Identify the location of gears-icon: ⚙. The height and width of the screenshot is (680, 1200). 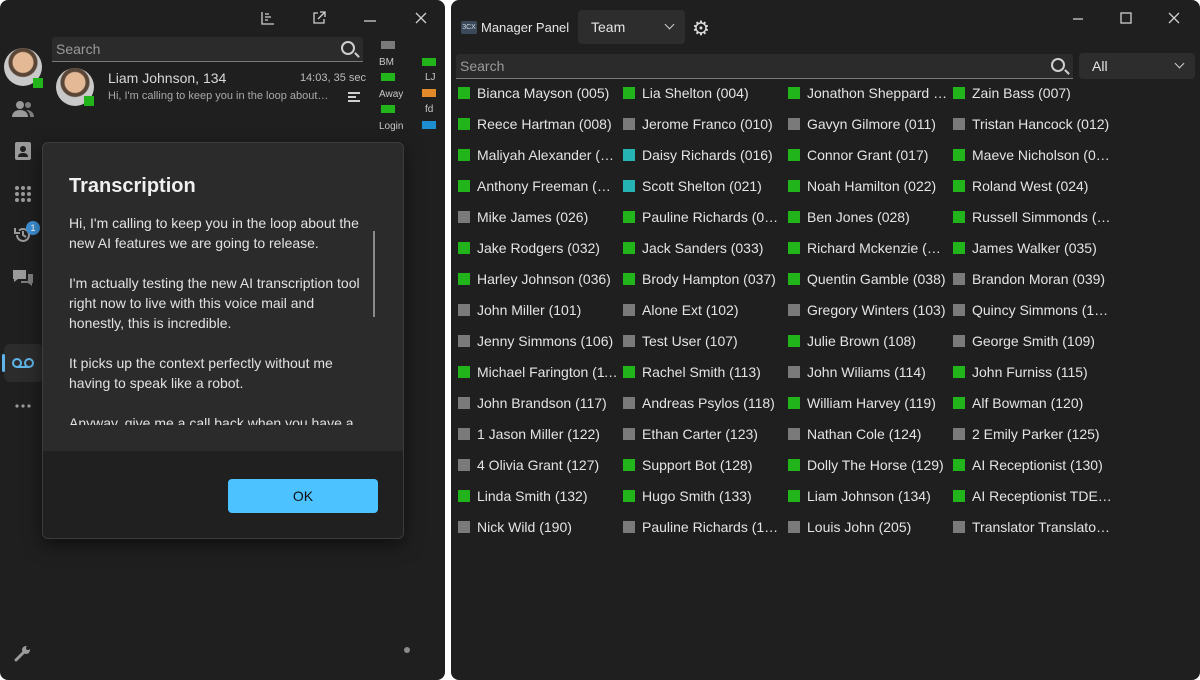
(701, 28).